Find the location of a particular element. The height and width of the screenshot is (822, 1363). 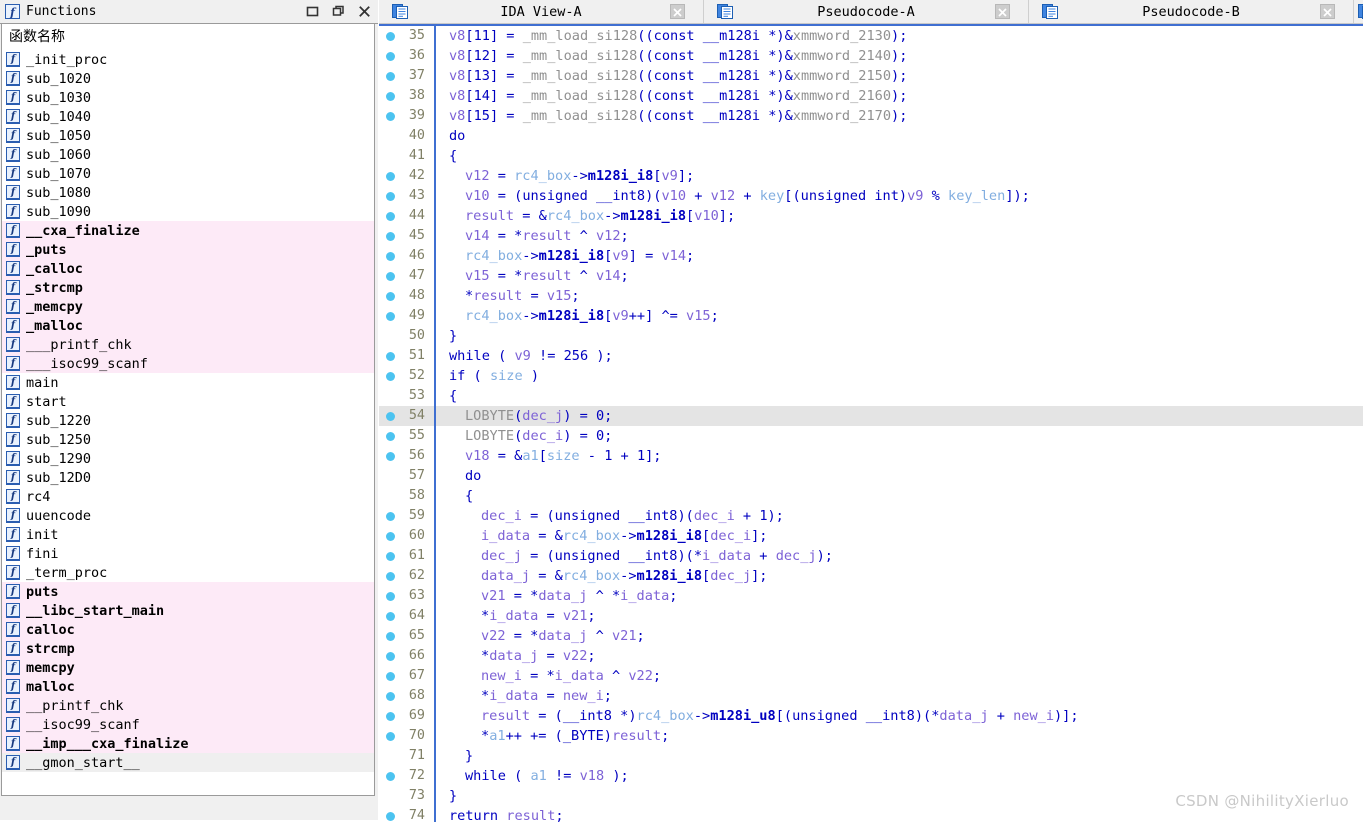

code-line: 52if ( size ) is located at coordinates (871, 376).